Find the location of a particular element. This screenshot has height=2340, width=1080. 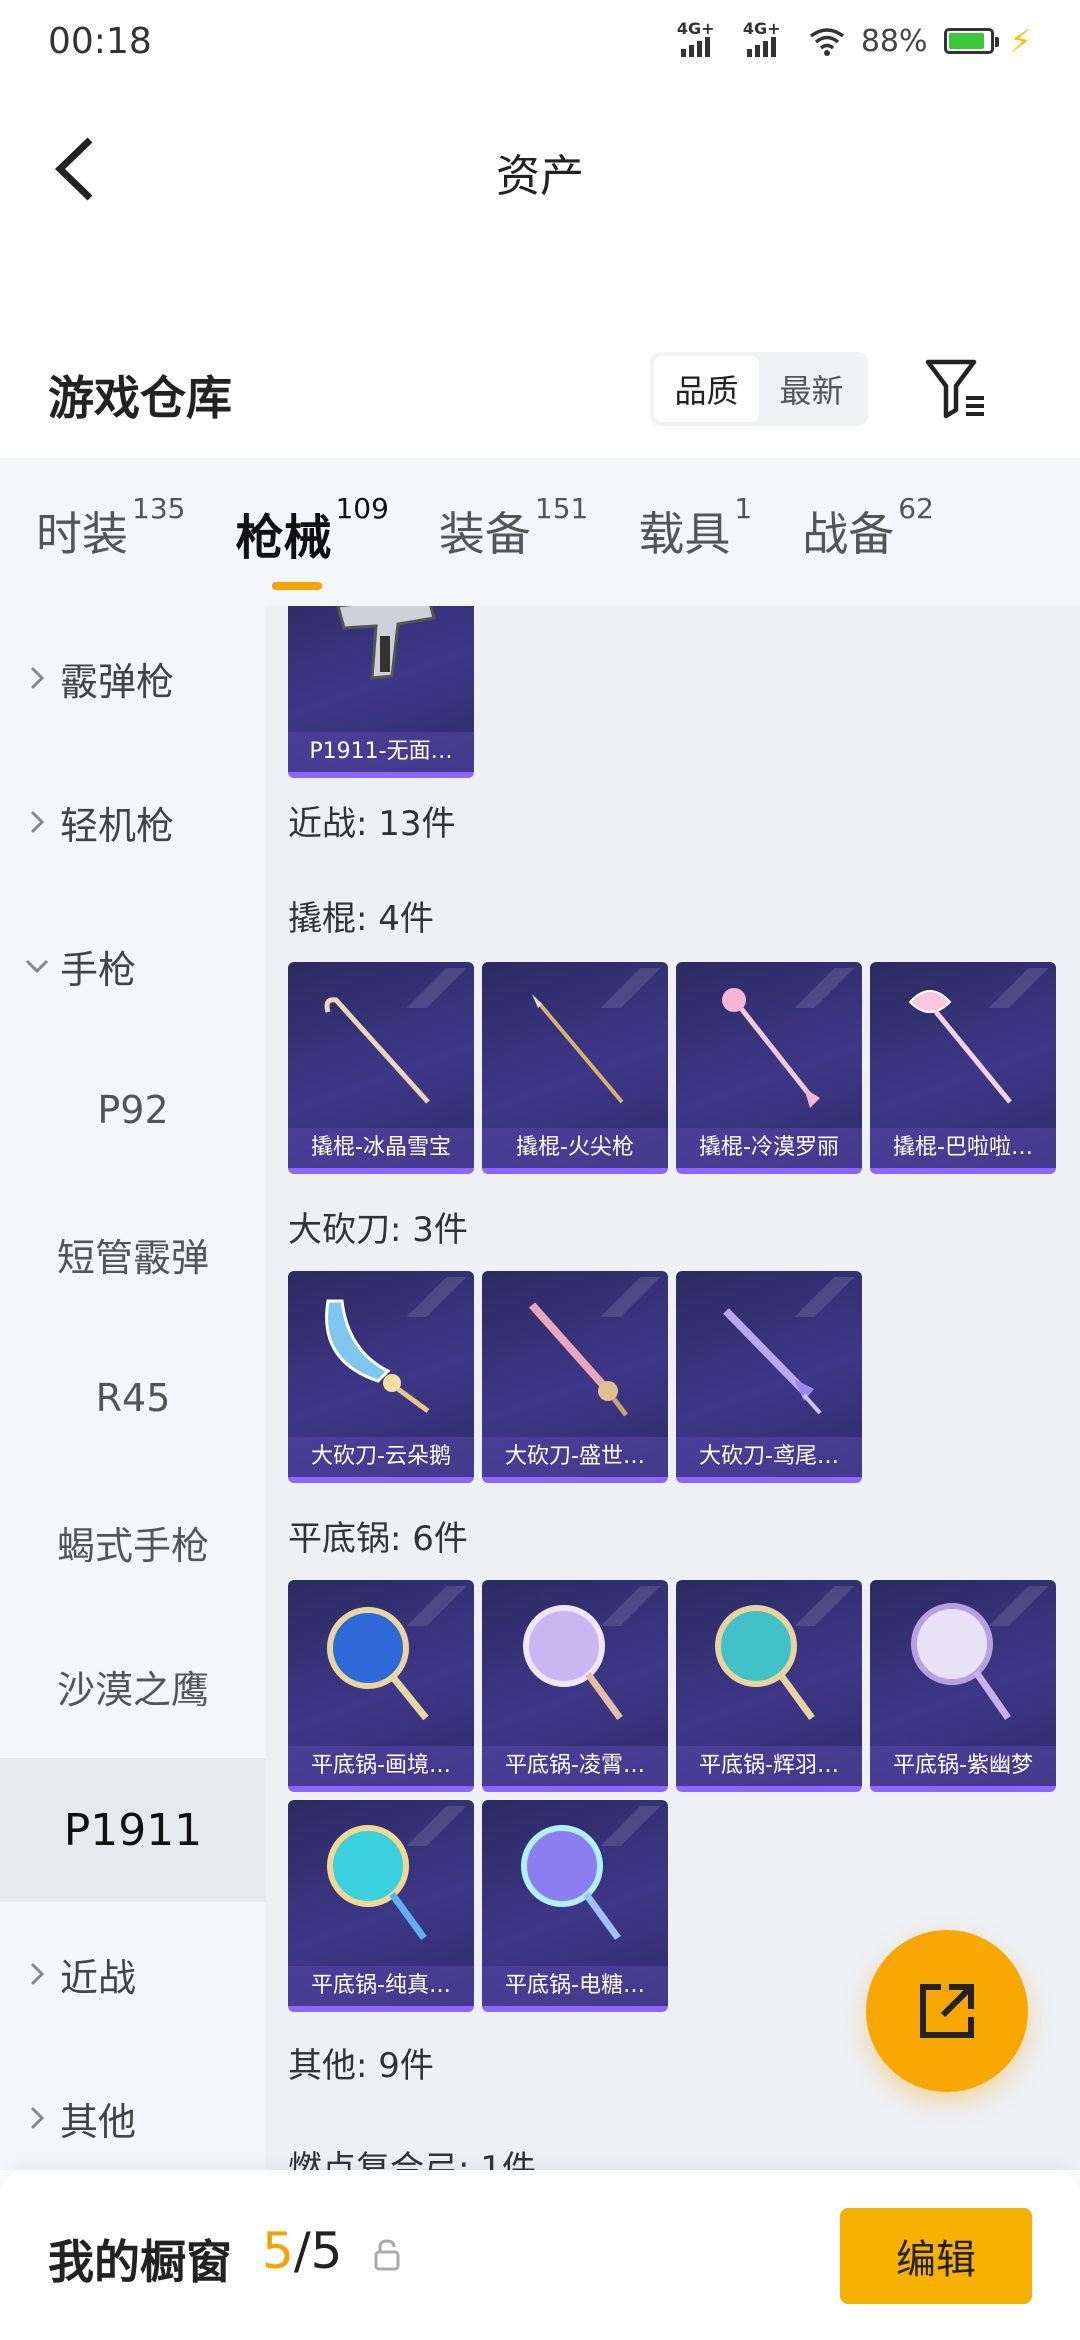

item-card: 大砍刀-云朵鹅 is located at coordinates (381, 1377).